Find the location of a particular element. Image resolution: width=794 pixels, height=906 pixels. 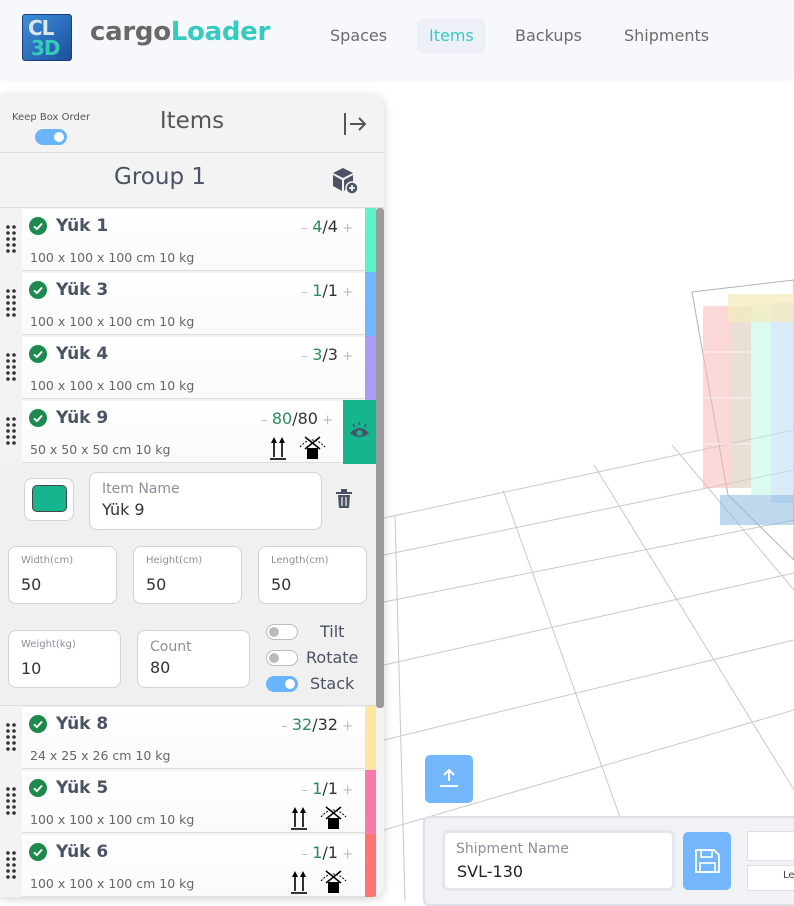

list-item: Yük 3 100 x 100 x 100 cm 10 kg – 1/1 + is located at coordinates (188, 304).